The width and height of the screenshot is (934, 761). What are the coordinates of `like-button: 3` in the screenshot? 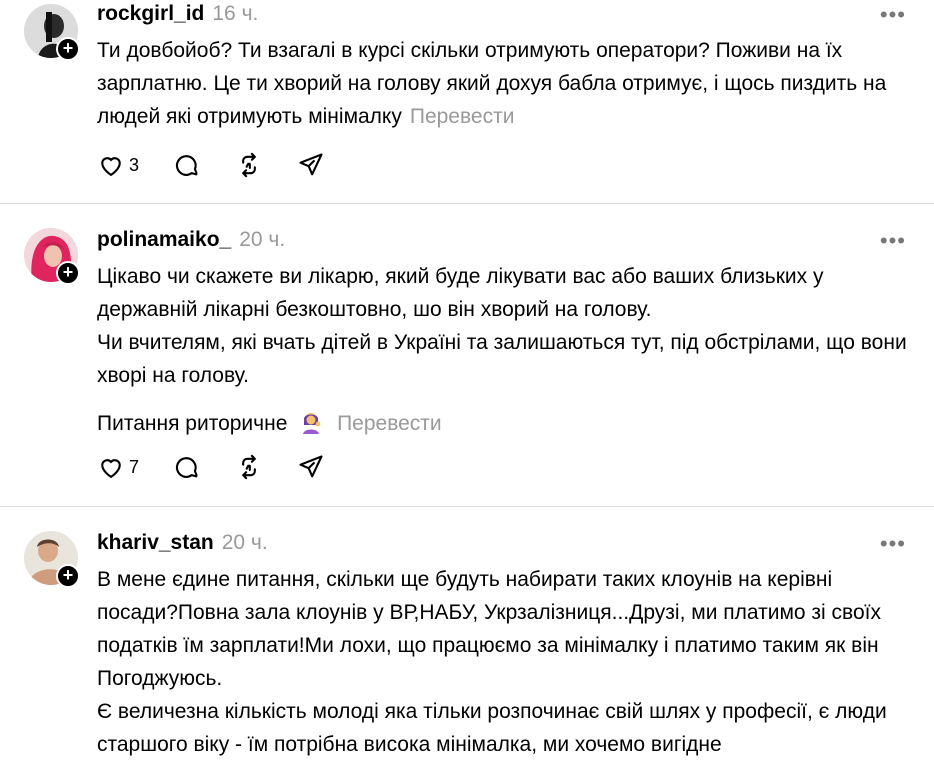 It's located at (118, 165).